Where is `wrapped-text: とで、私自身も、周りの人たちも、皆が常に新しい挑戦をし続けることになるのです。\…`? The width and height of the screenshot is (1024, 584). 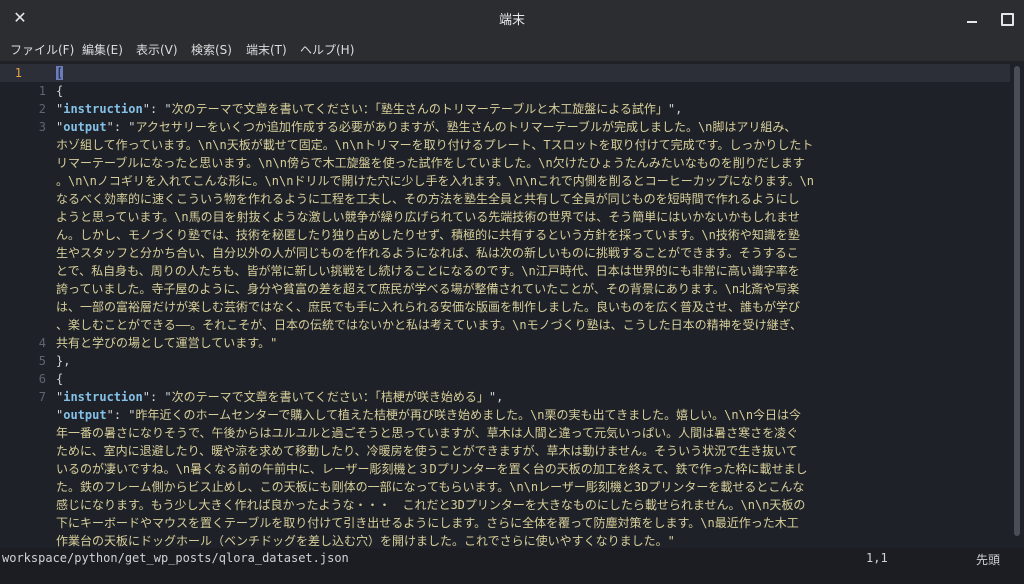 wrapped-text: とで、私自身も、周りの人たちも、皆が常に新しい挑戦をし続けることになるのです。\… is located at coordinates (428, 271).